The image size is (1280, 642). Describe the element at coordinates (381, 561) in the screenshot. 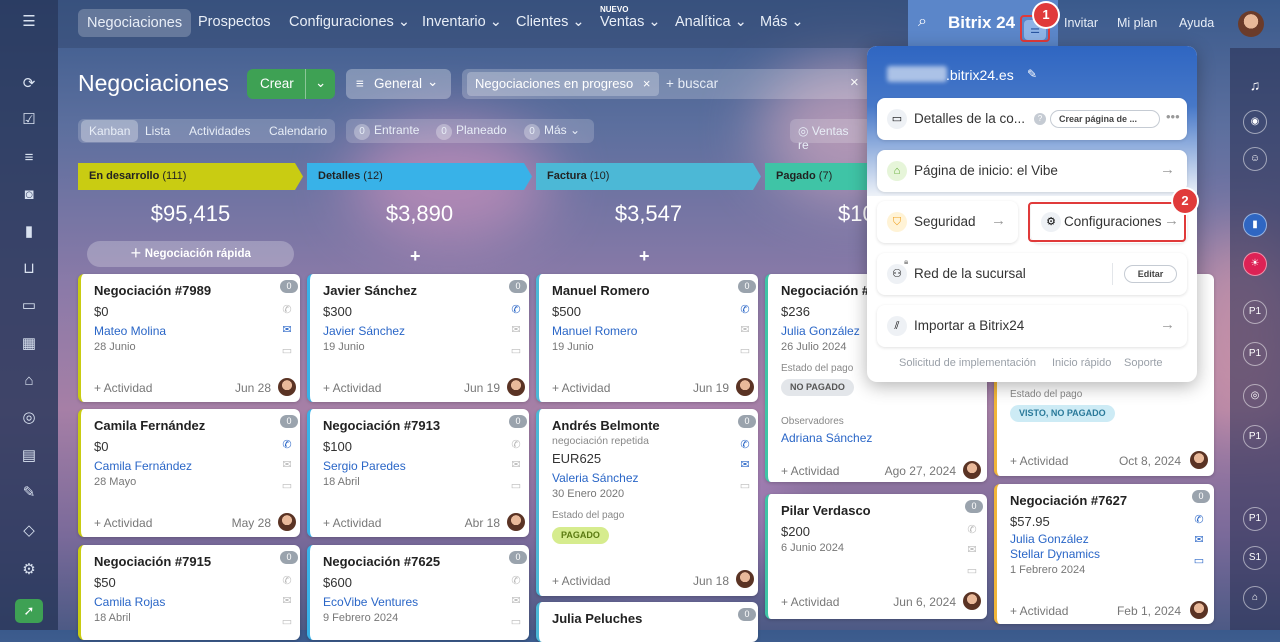

I see `deal-title: Negociación #7625` at that location.